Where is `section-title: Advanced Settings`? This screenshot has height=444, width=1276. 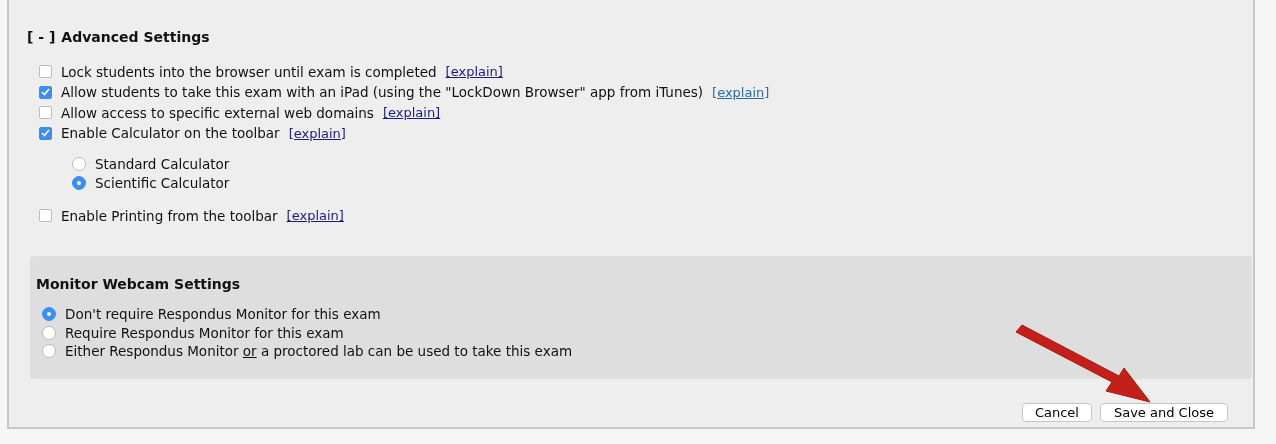 section-title: Advanced Settings is located at coordinates (135, 37).